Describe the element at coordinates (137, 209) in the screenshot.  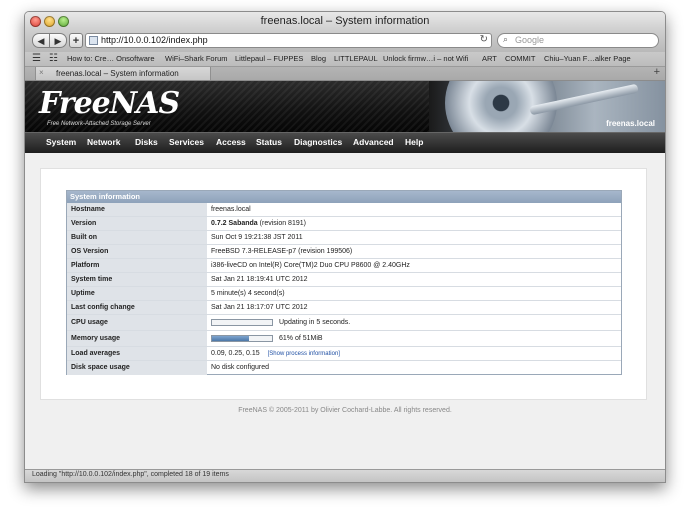
I see `row-key: Hostname` at that location.